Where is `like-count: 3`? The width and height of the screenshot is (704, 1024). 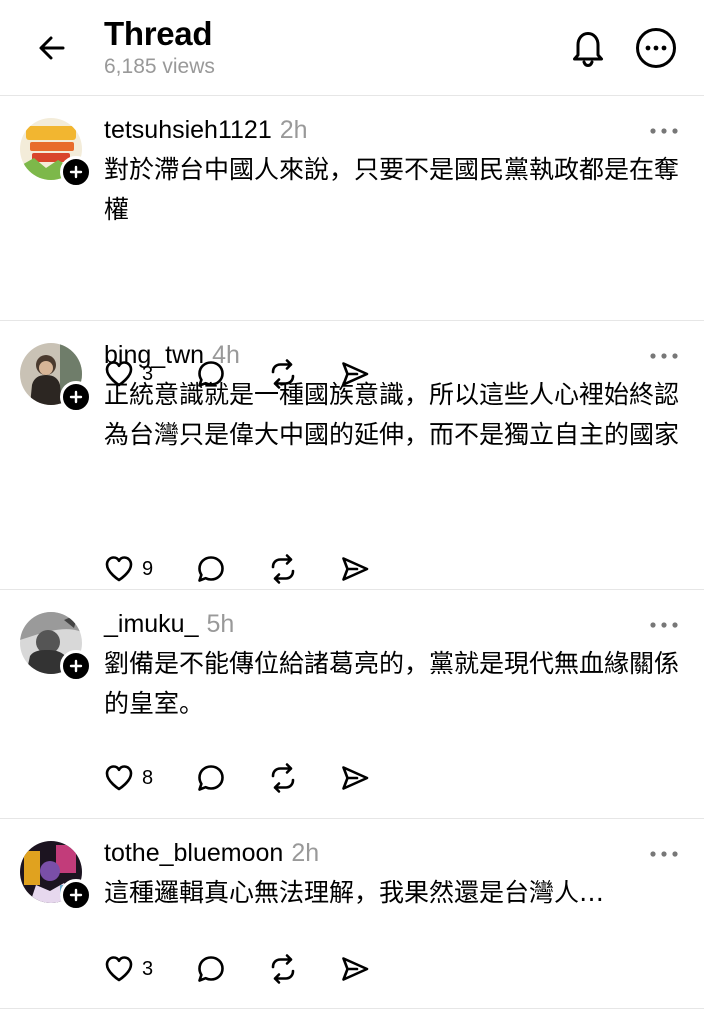 like-count: 3 is located at coordinates (148, 968).